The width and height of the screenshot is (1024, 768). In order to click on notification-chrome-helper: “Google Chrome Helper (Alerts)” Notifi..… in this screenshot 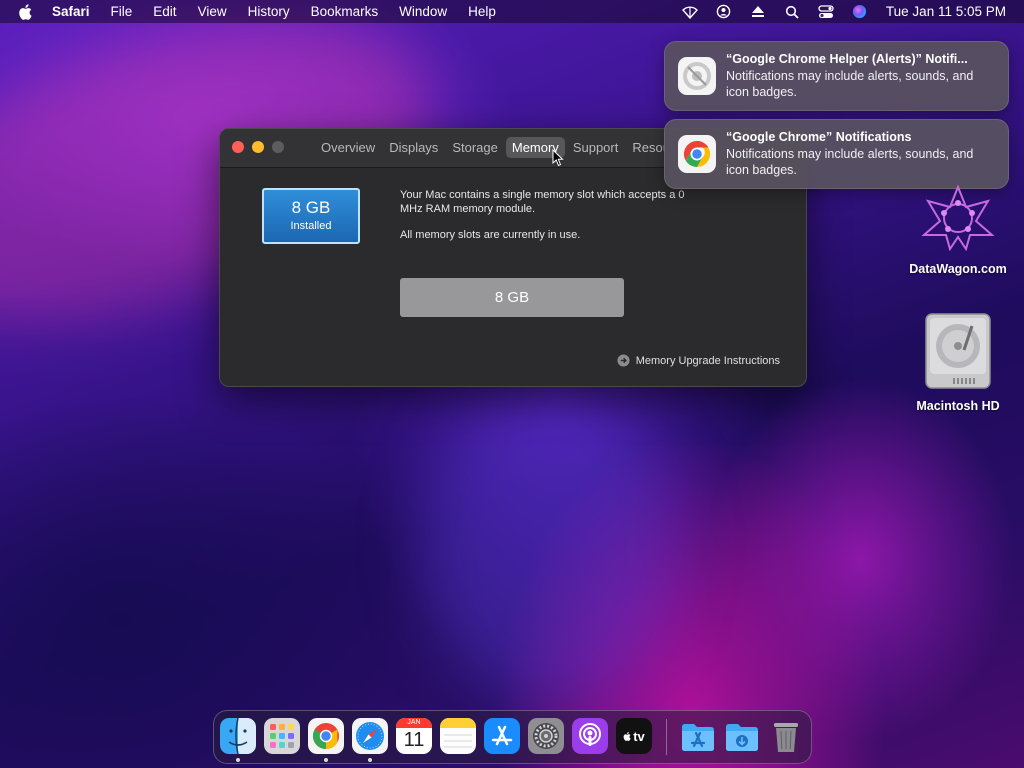, I will do `click(836, 76)`.